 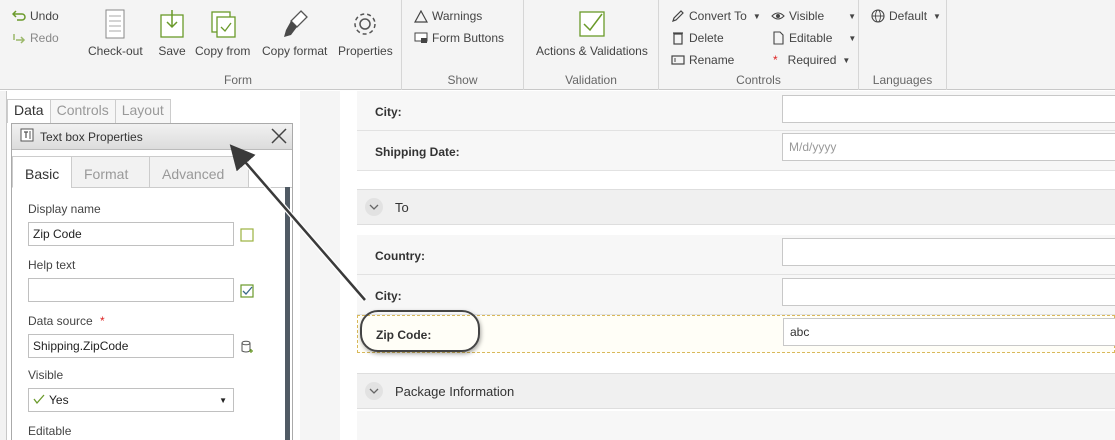 I want to click on save-button: Save, so click(x=172, y=33).